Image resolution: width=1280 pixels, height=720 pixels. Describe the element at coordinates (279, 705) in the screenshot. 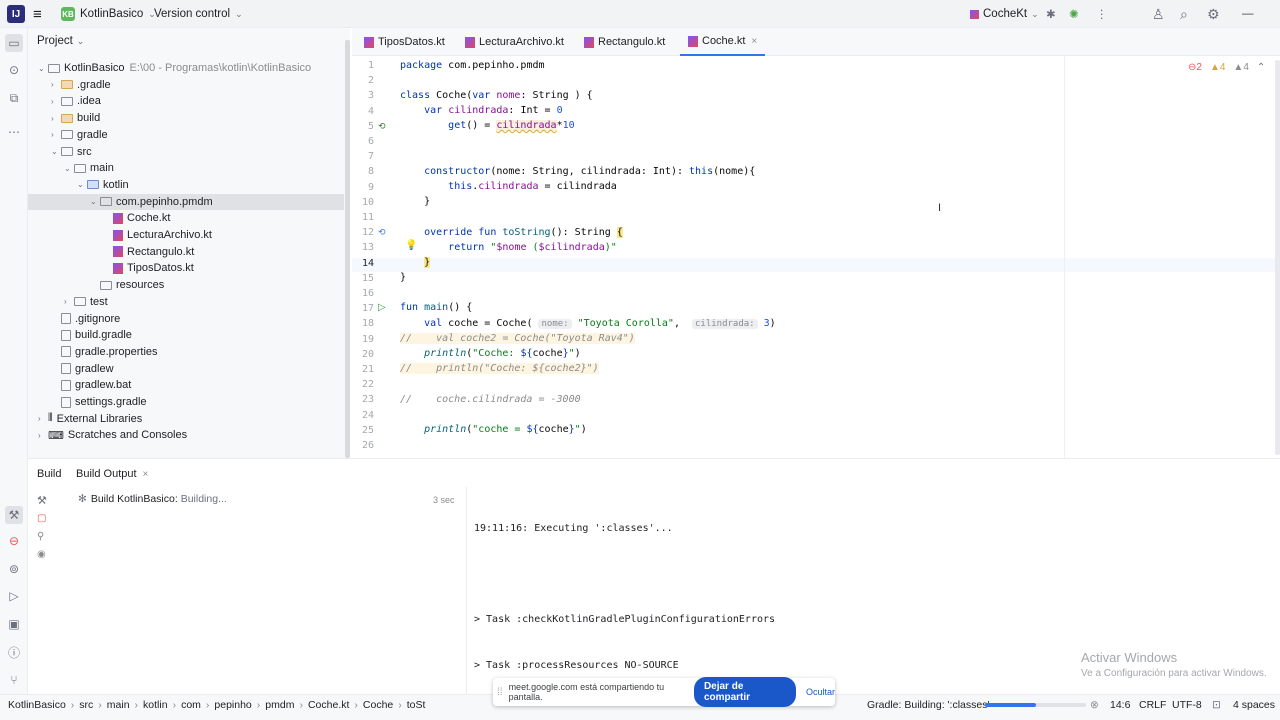

I see `breadcrumb-item: pmdm` at that location.